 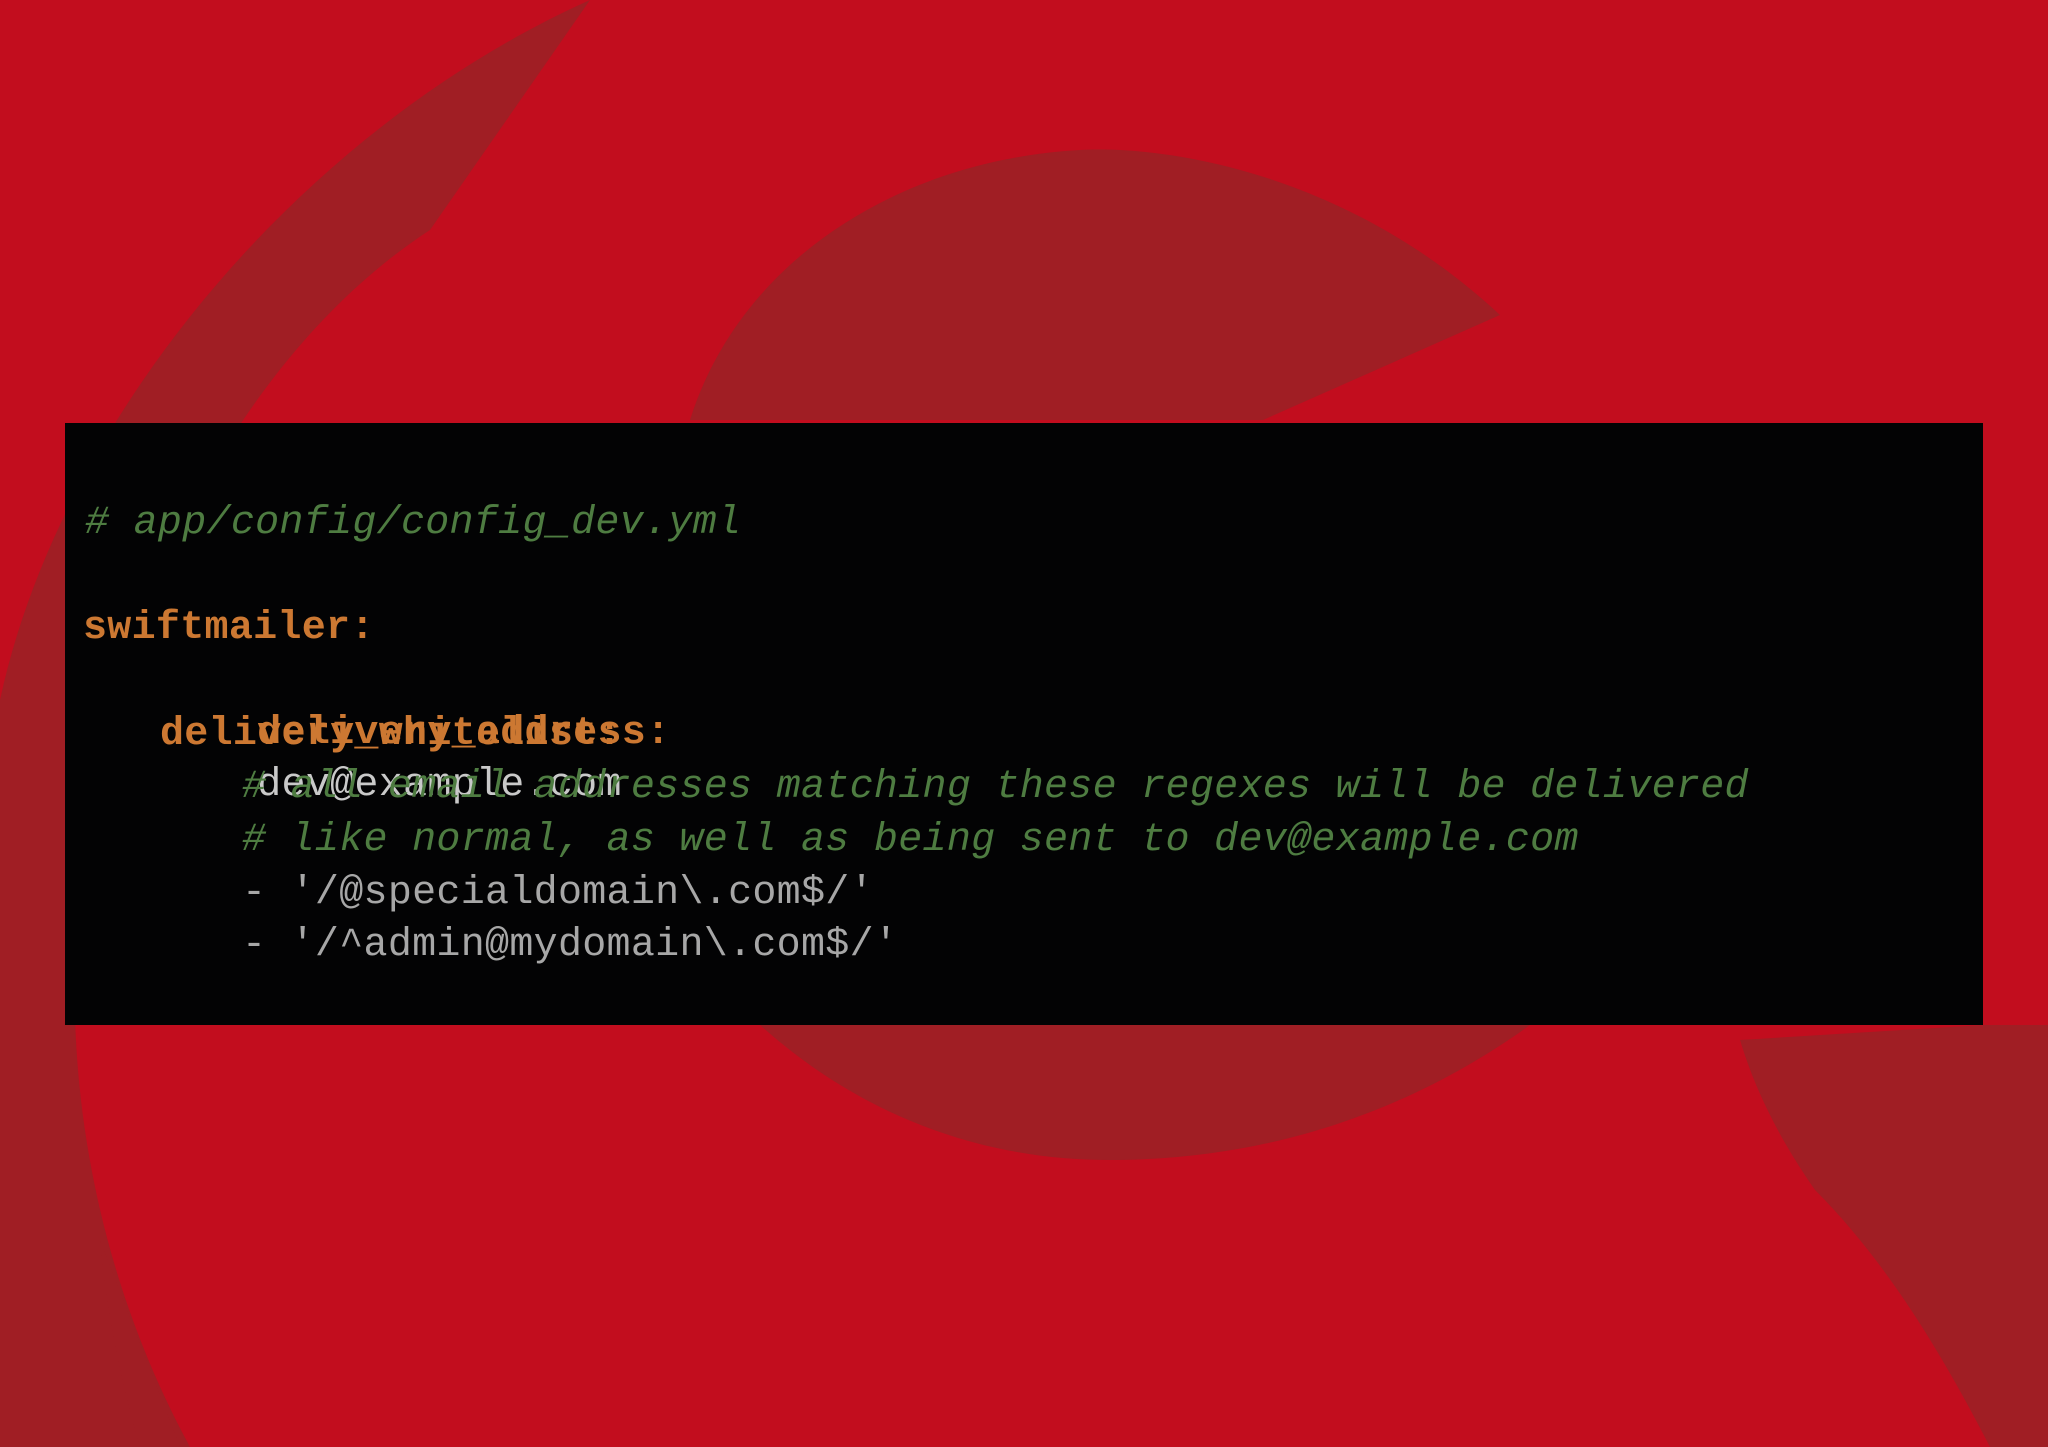 What do you see at coordinates (391, 734) in the screenshot?
I see `delivery-whitelist-key: delivery_whitelist:` at bounding box center [391, 734].